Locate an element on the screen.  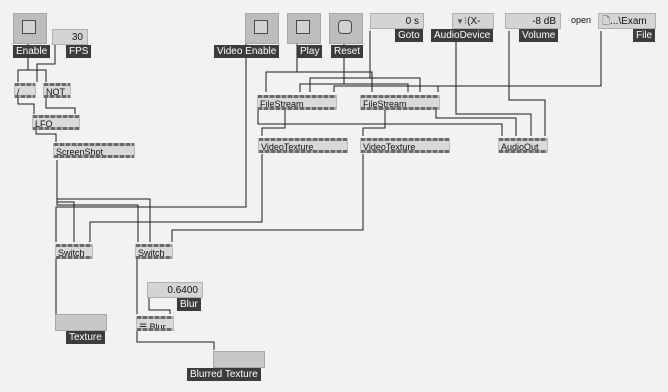
blur-number-box: 0.6400 is located at coordinates (175, 290).